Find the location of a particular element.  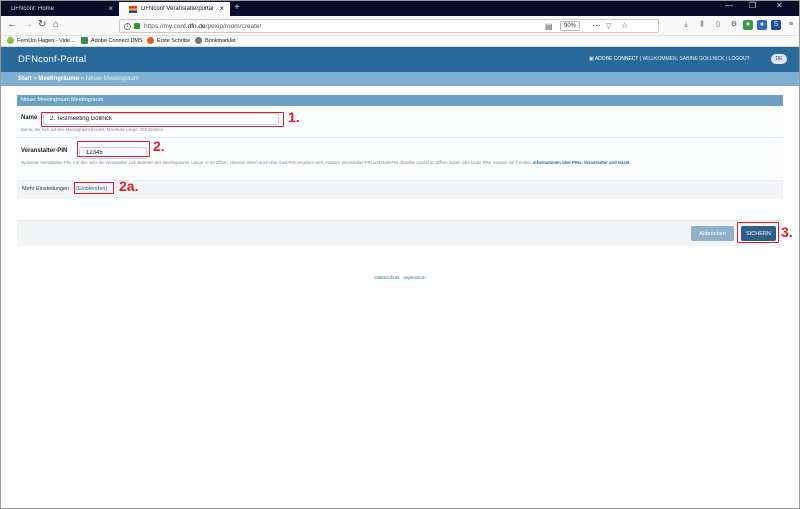

download-icon: ⤓ is located at coordinates (686, 25).